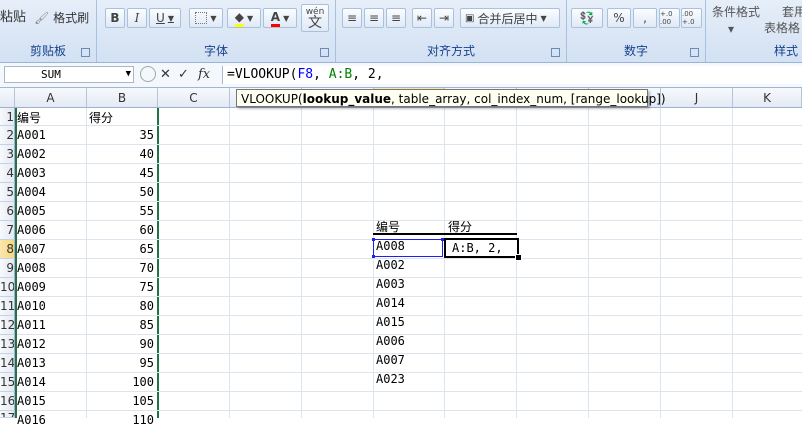  I want to click on decrease-decimal-button: .00 +.0, so click(691, 18).